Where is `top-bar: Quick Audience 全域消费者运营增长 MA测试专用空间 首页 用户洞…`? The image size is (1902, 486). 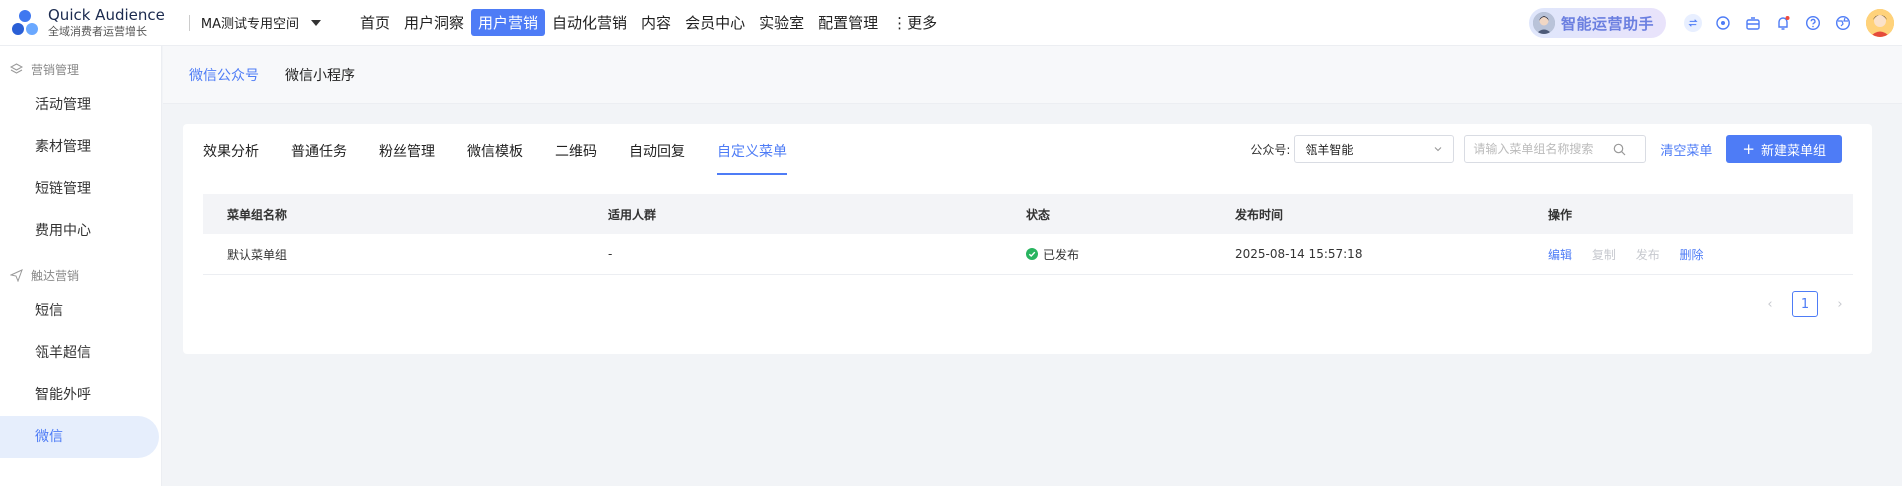
top-bar: Quick Audience 全域消费者运营增长 MA测试专用空间 首页 用户洞… is located at coordinates (951, 23).